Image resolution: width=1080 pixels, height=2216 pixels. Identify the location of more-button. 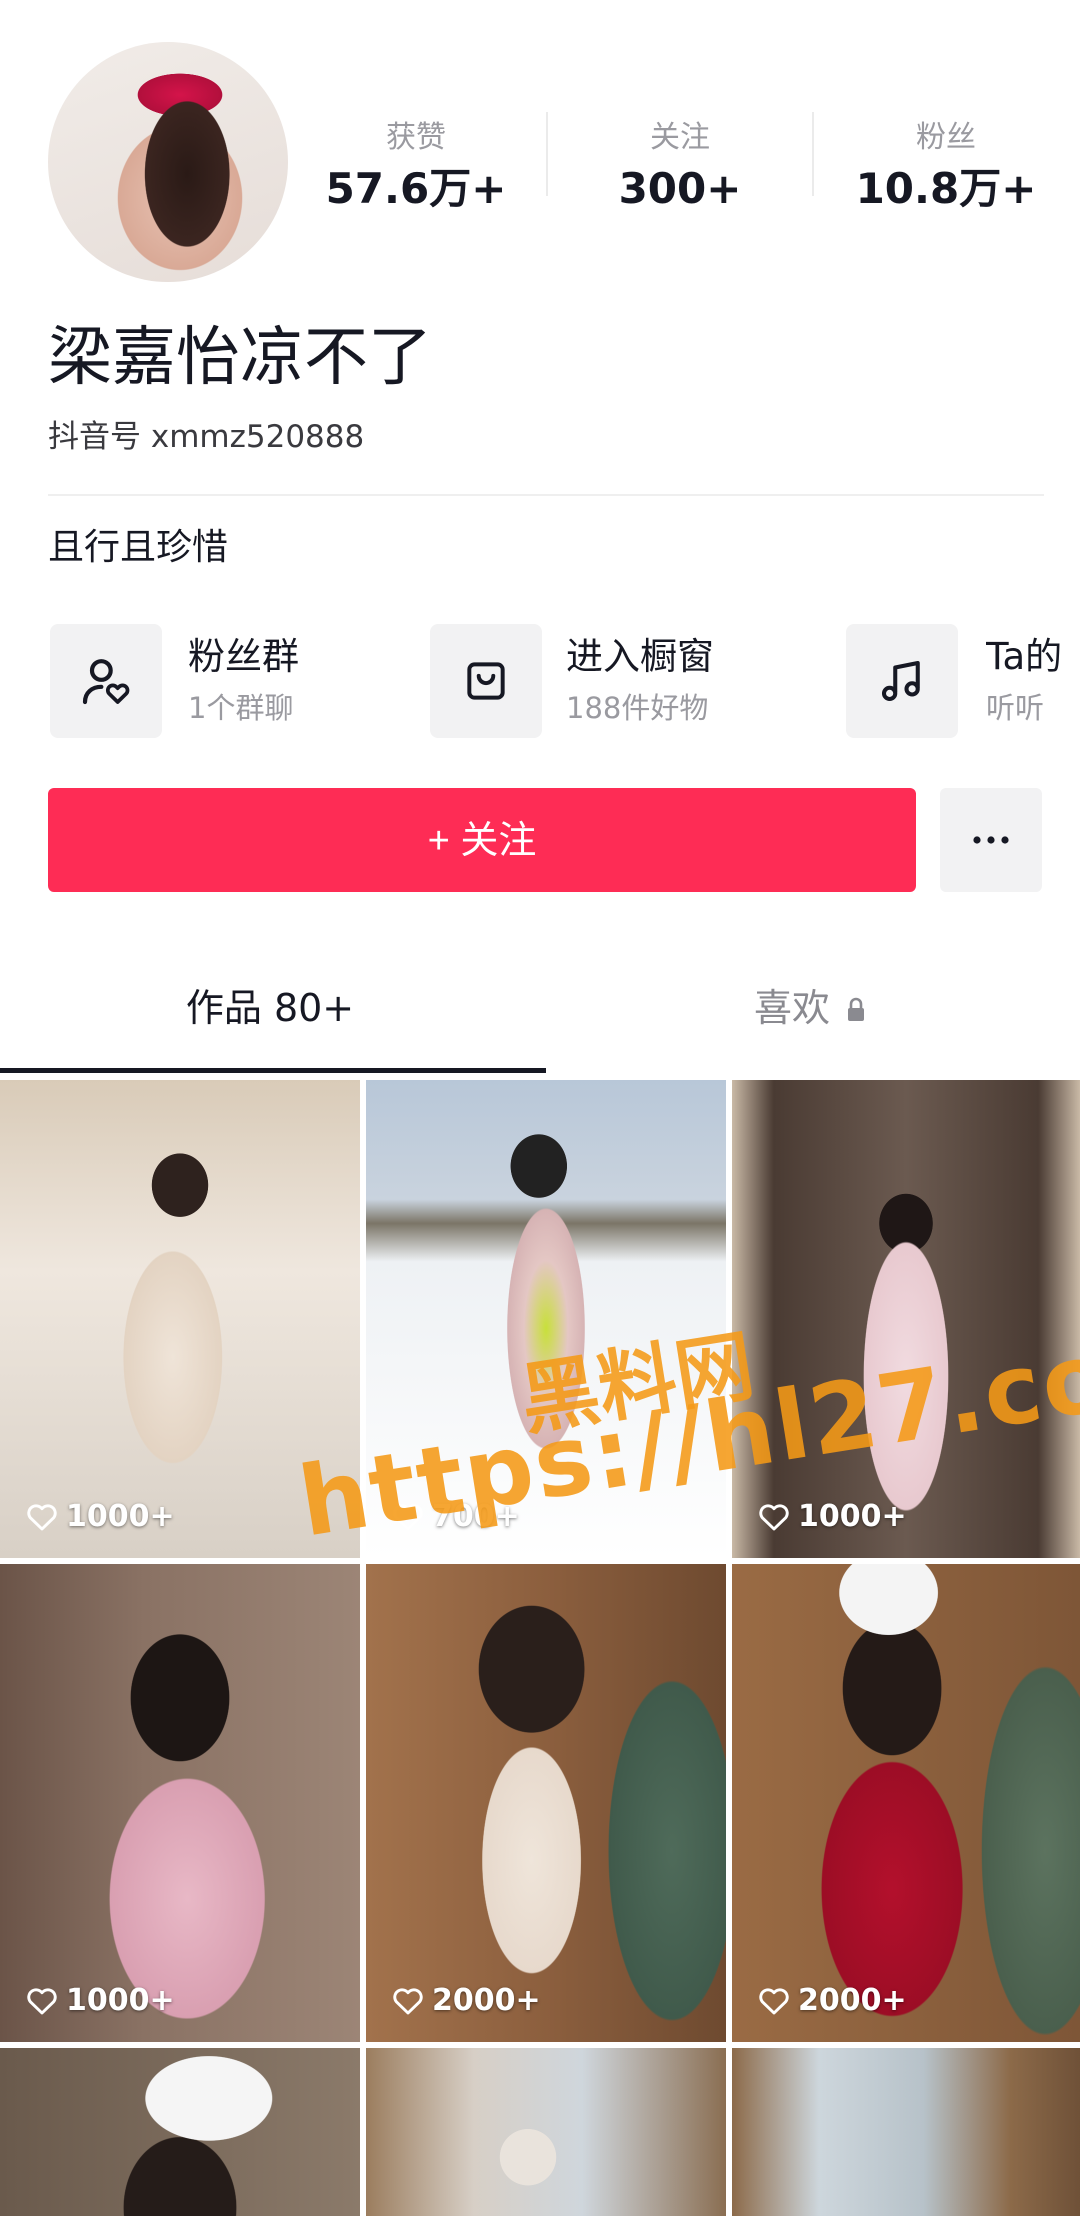
(991, 840).